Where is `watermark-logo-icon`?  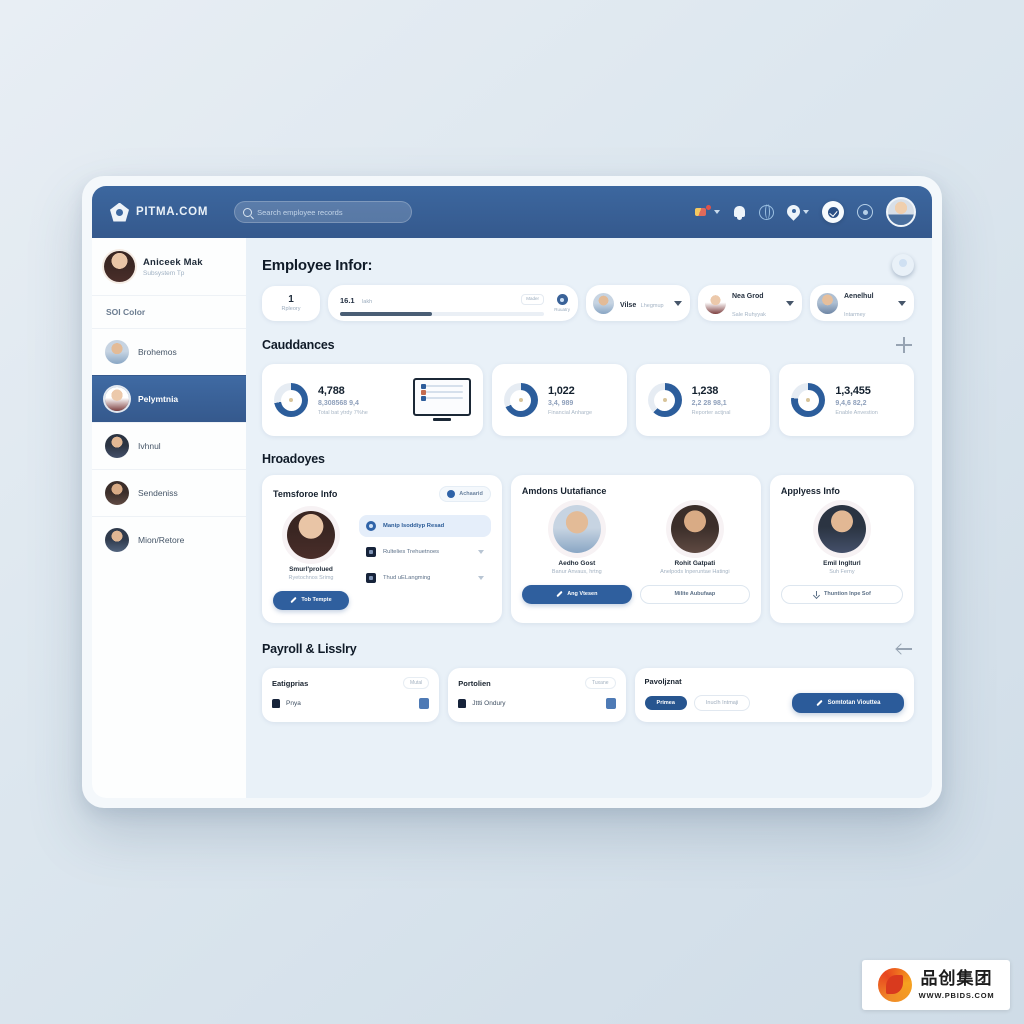 watermark-logo-icon is located at coordinates (894, 985).